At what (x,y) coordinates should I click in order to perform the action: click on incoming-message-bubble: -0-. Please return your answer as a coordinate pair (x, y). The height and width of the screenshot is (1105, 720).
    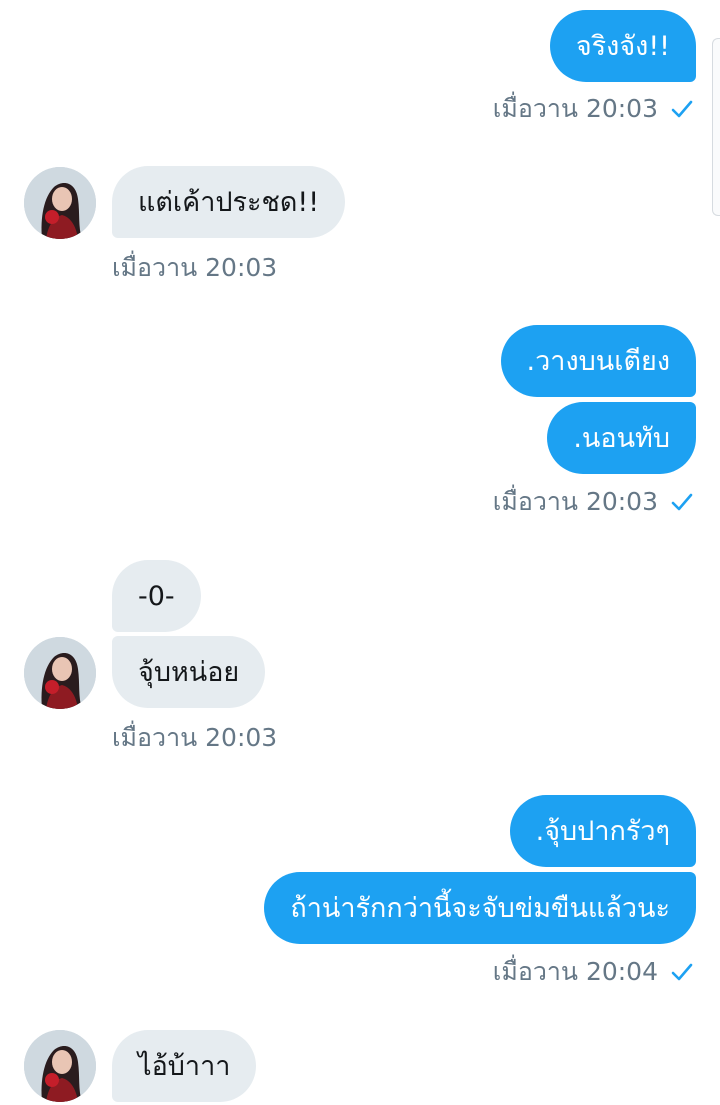
    Looking at the image, I should click on (156, 596).